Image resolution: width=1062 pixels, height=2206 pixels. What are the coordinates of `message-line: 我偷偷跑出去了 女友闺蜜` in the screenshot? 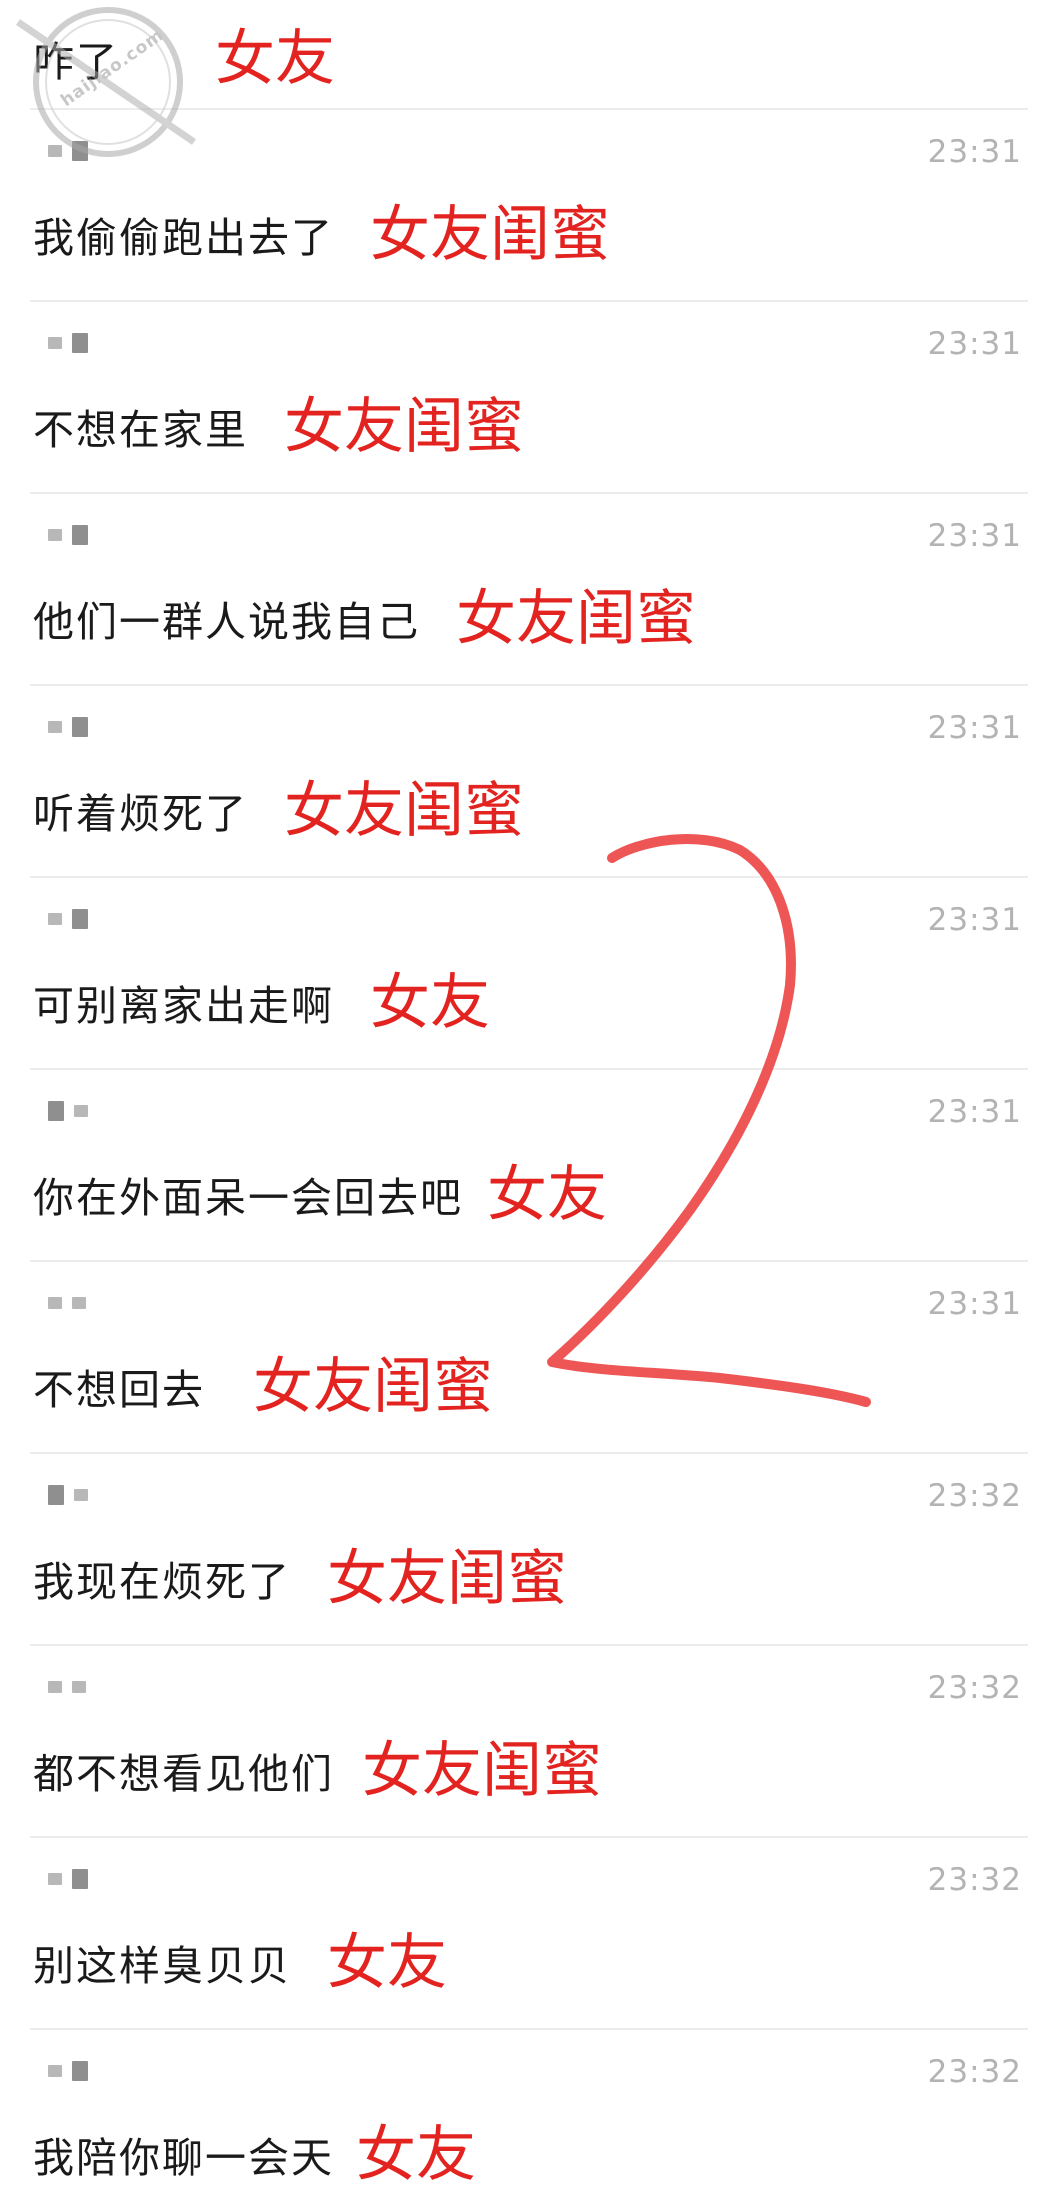 It's located at (321, 233).